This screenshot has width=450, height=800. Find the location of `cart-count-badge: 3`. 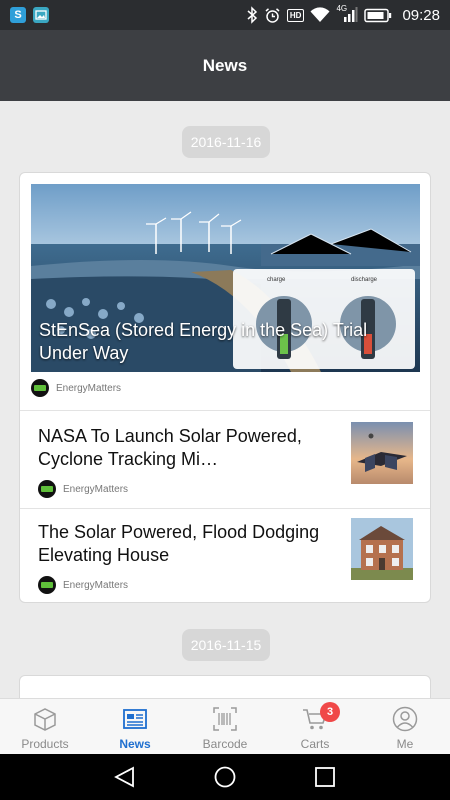

cart-count-badge: 3 is located at coordinates (330, 712).